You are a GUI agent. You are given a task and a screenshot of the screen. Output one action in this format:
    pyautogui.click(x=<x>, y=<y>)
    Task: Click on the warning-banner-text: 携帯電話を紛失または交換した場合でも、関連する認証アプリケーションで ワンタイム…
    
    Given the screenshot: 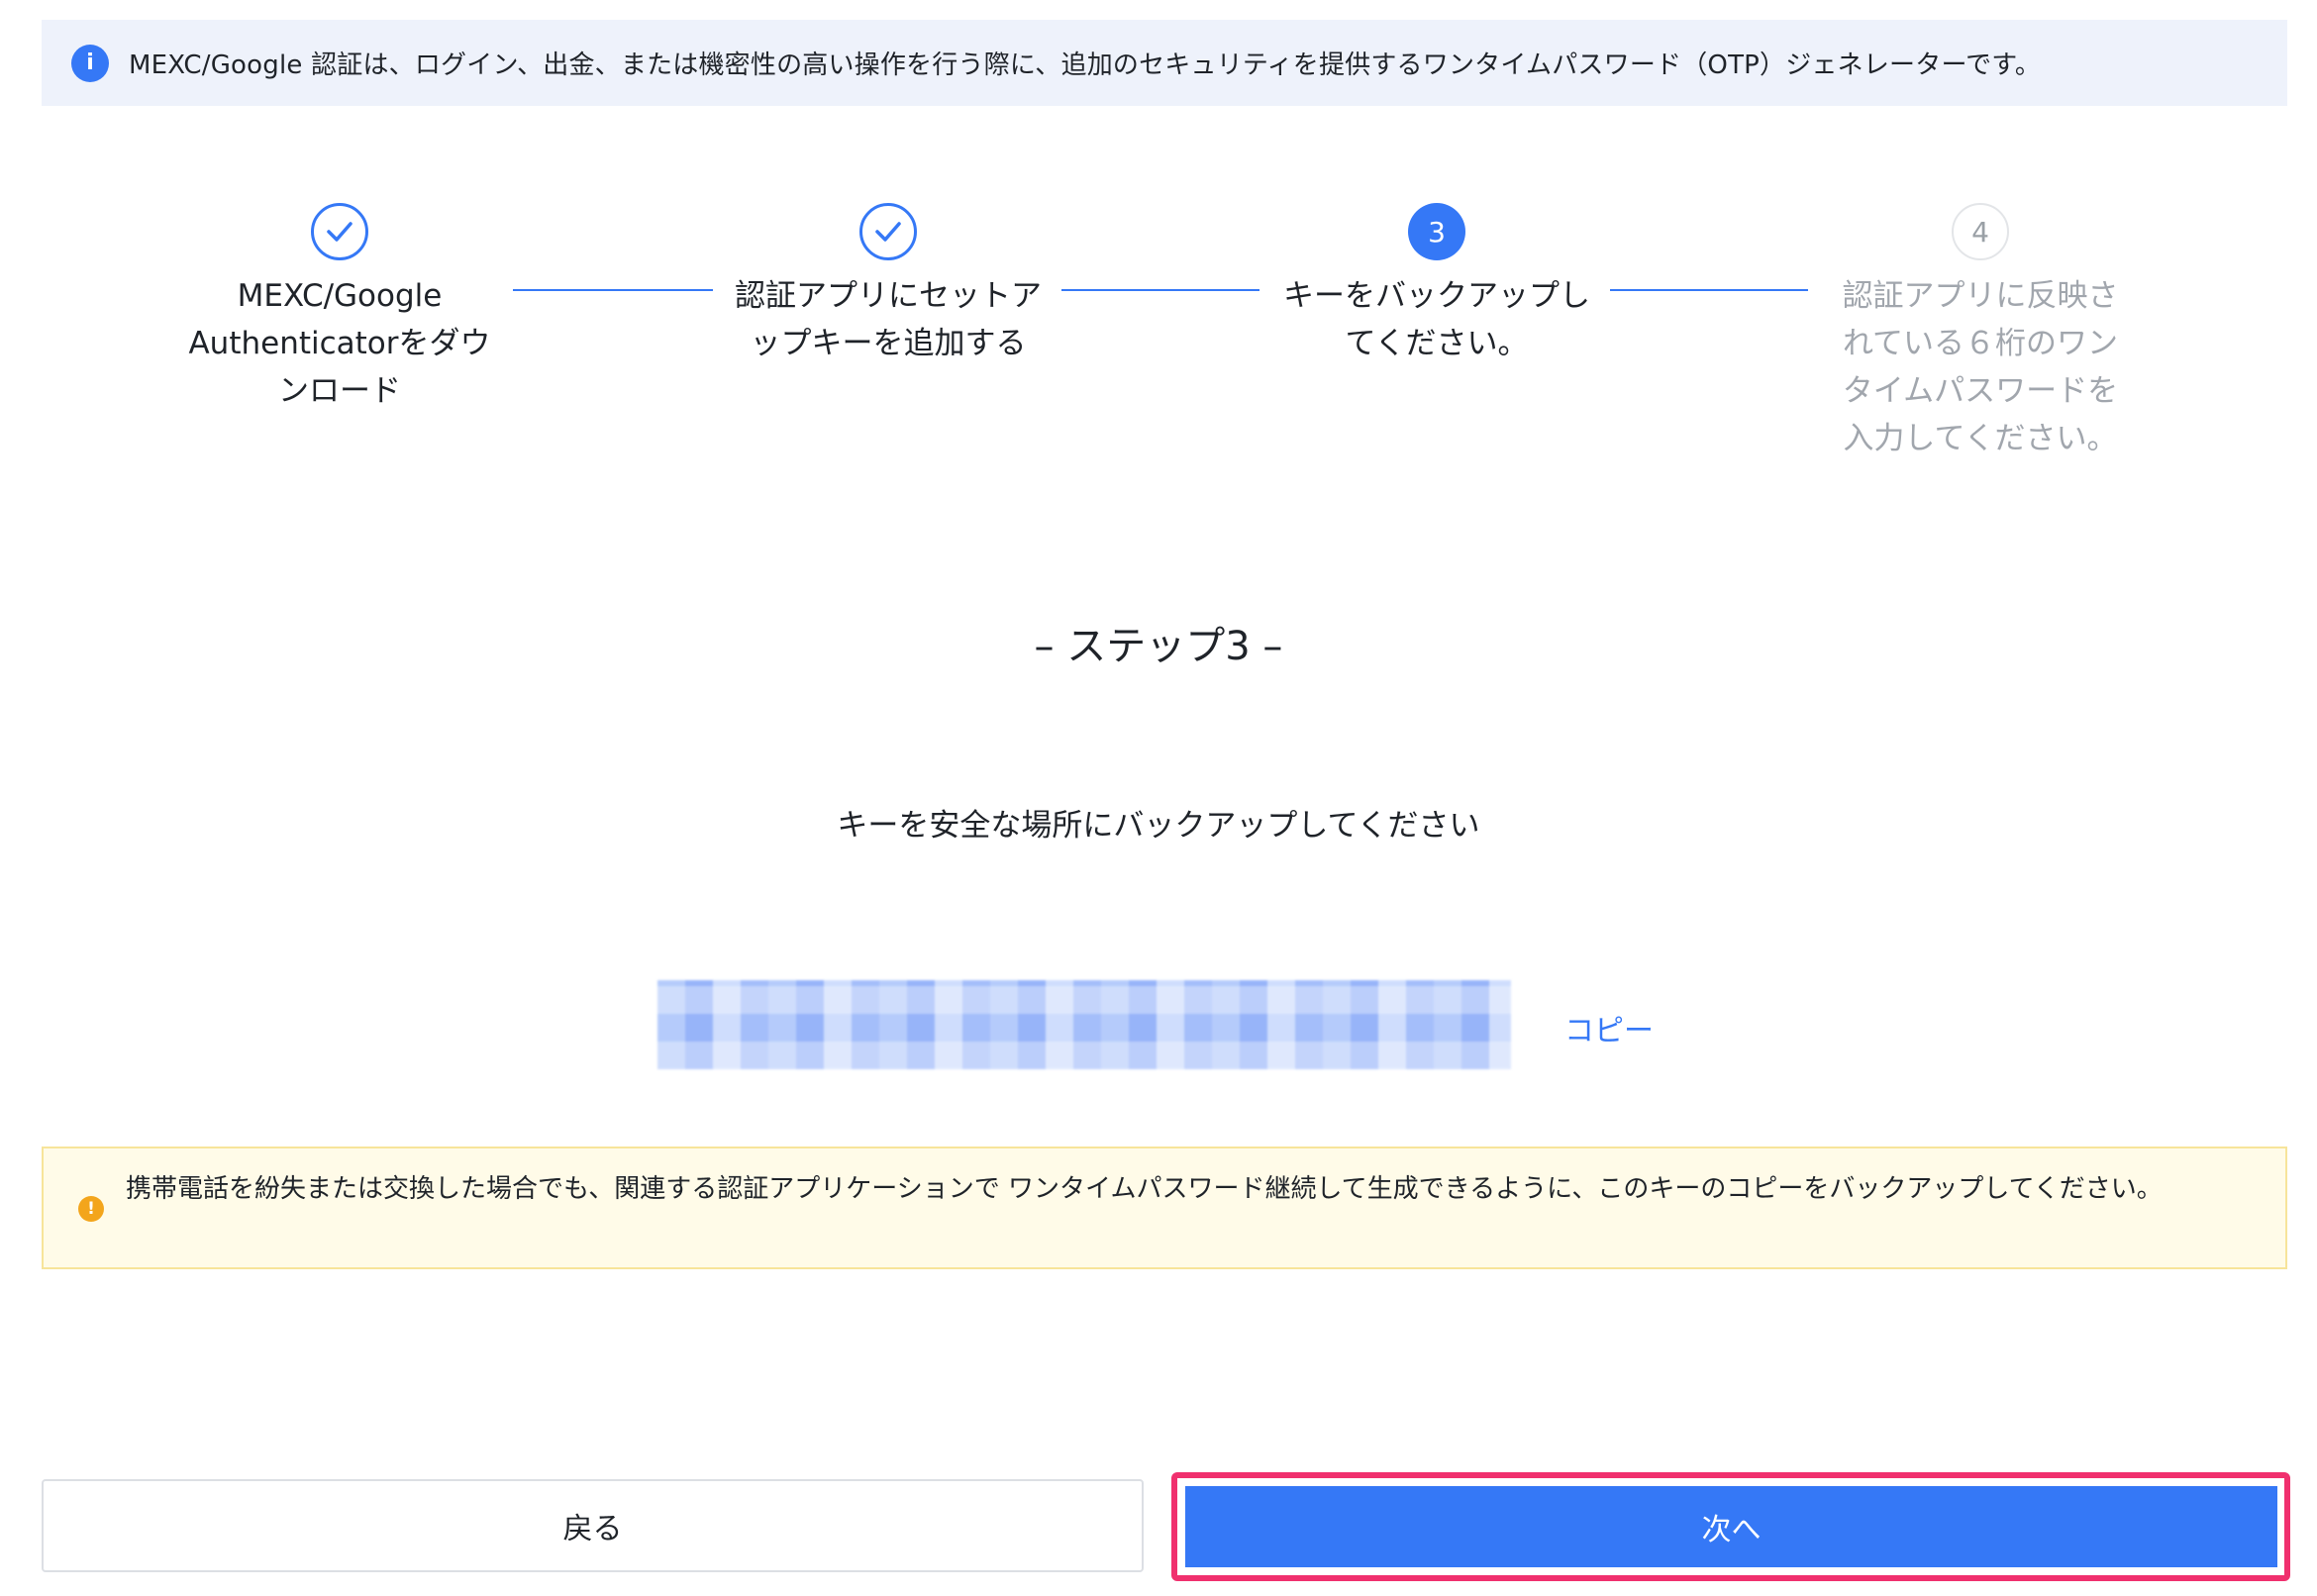 What is the action you would take?
    pyautogui.click(x=1144, y=1189)
    